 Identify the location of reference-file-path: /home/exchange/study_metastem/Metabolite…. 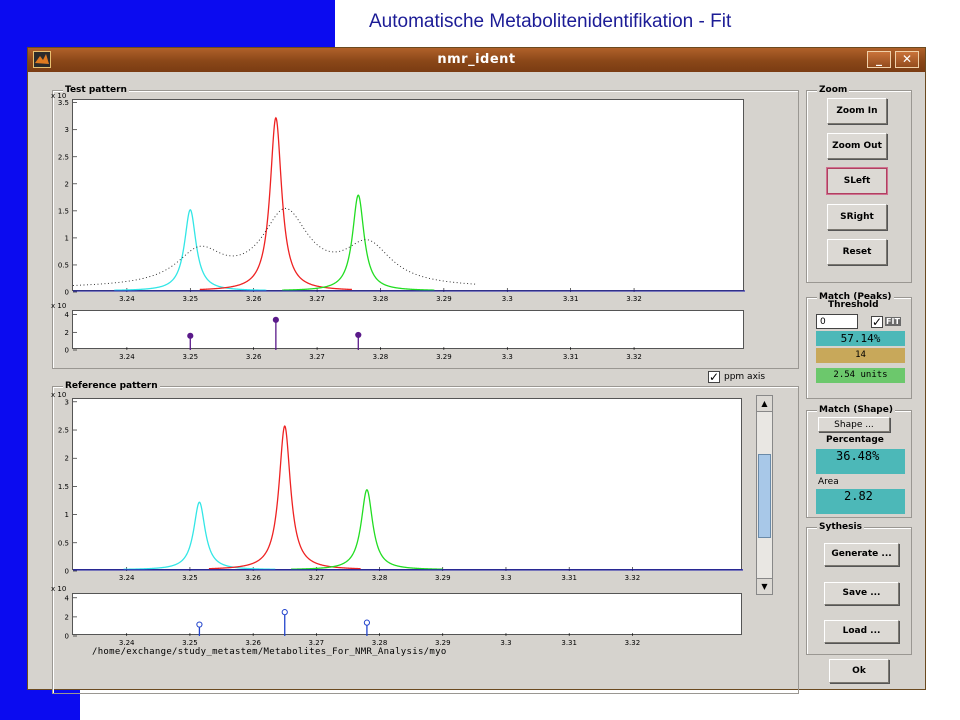
(269, 652).